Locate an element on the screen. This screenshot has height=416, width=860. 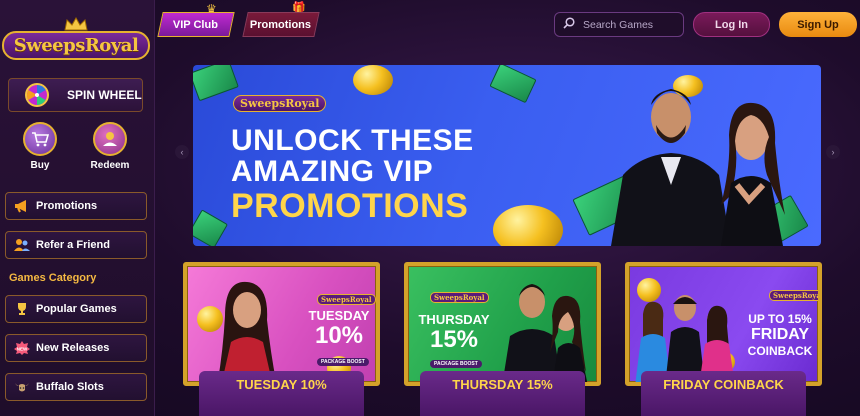
promo-card-title: FRIDAY COINBACK is located at coordinates (723, 393).